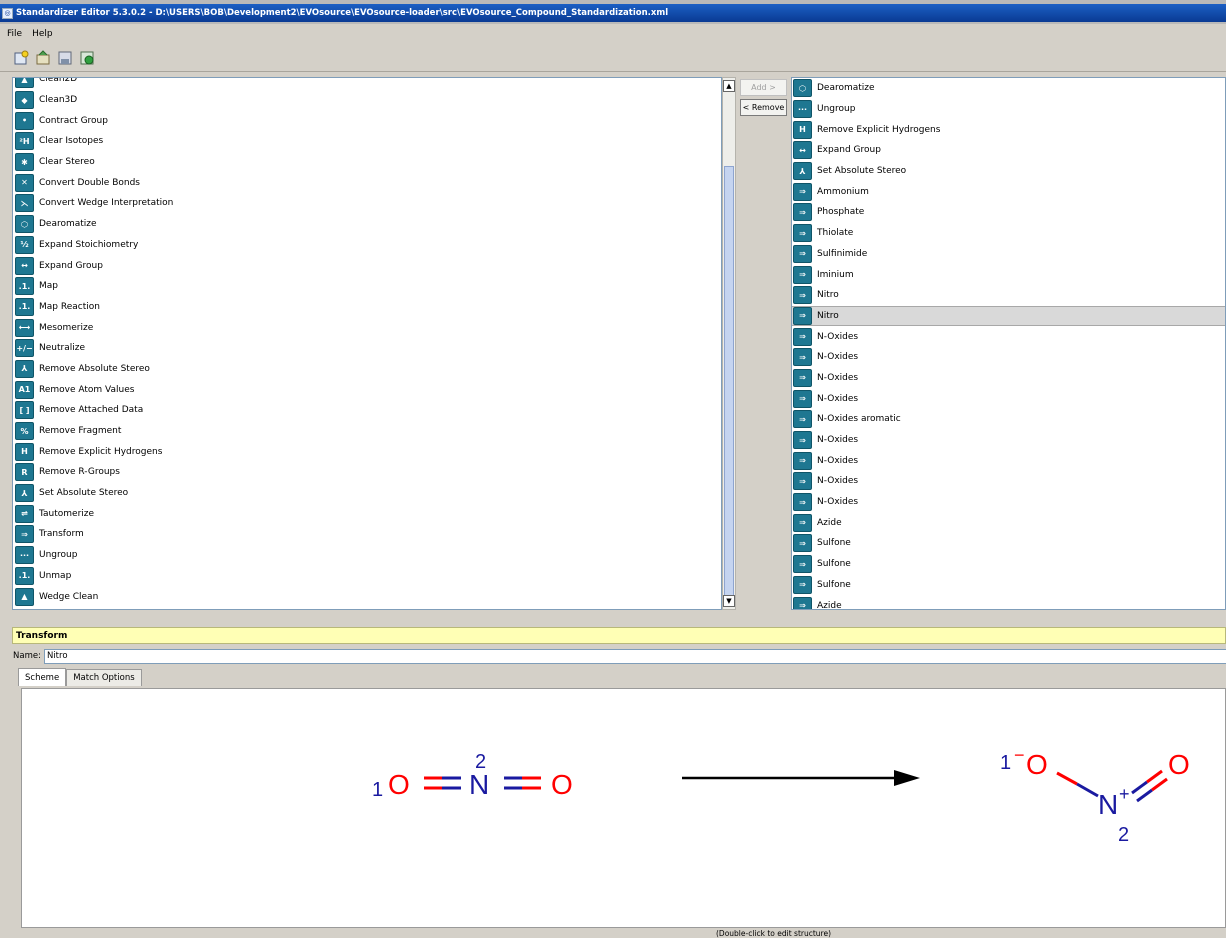 The image size is (1226, 938). Describe the element at coordinates (859, 419) in the screenshot. I see `selected-action-item-label: N-Oxides aromatic` at that location.